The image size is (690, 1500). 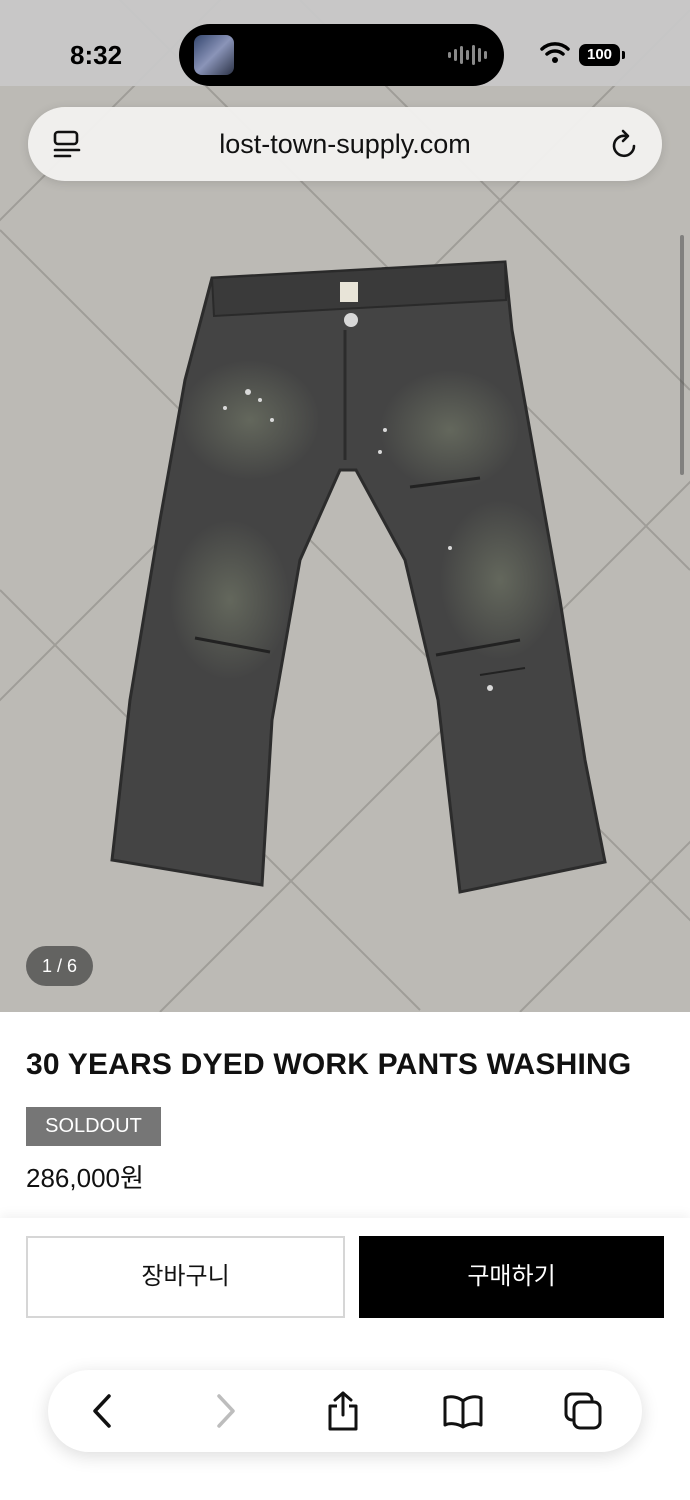 What do you see at coordinates (185, 1277) in the screenshot?
I see `add-to-cart-button: 장바구니` at bounding box center [185, 1277].